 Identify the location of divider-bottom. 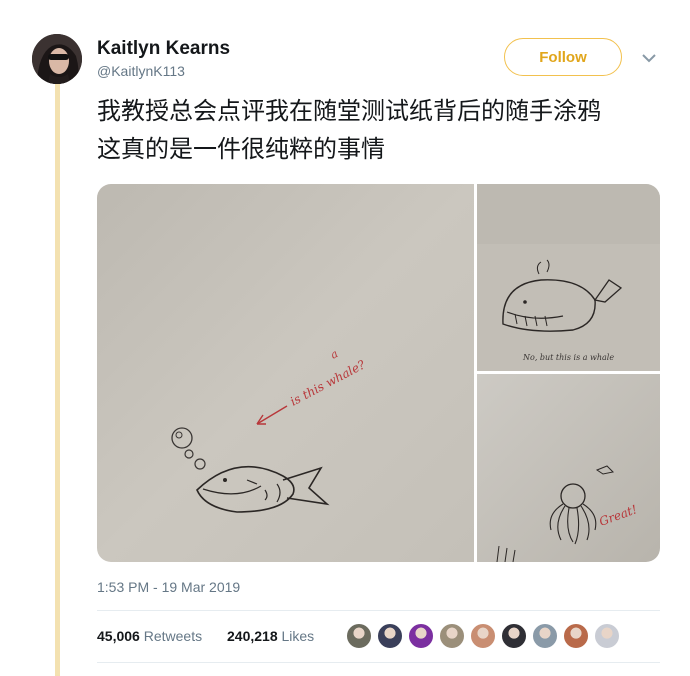
(378, 662).